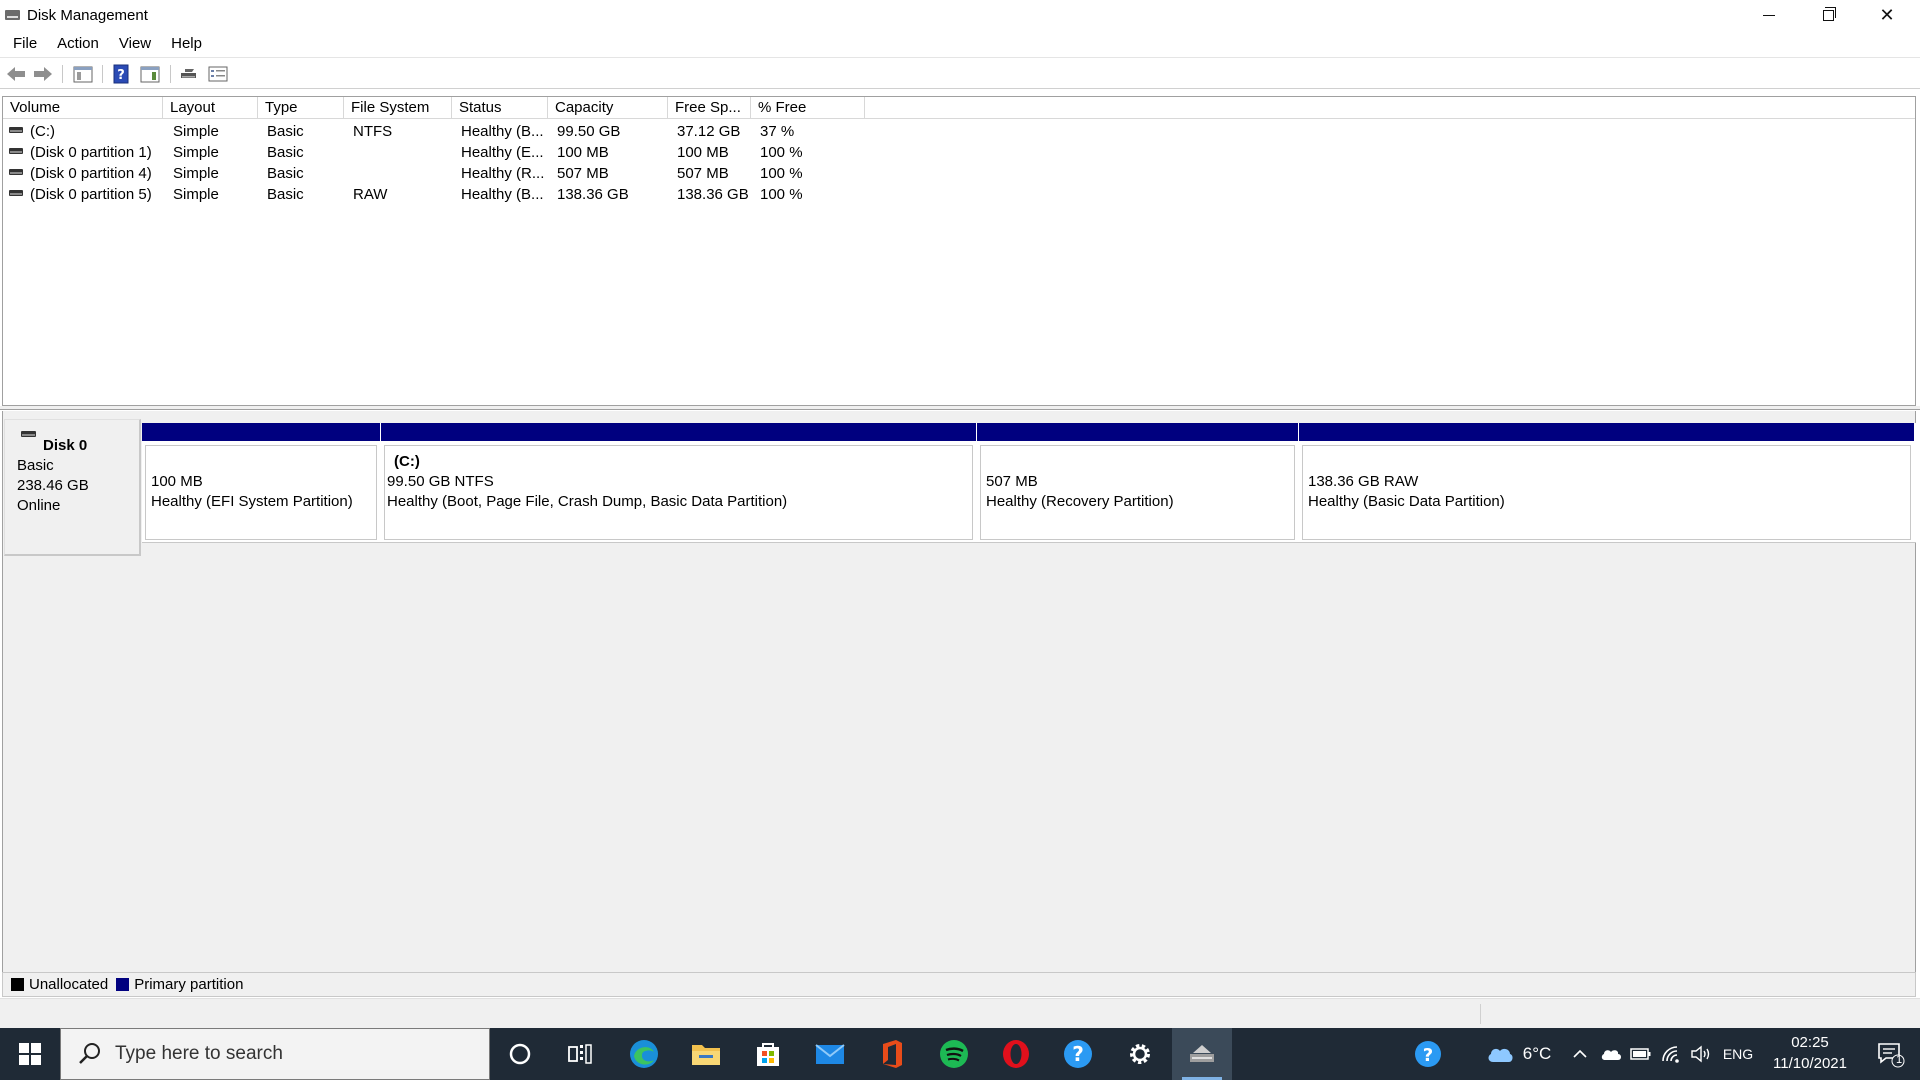 The image size is (1920, 1080). What do you see at coordinates (1899, 1060) in the screenshot?
I see `notification-count: 1` at bounding box center [1899, 1060].